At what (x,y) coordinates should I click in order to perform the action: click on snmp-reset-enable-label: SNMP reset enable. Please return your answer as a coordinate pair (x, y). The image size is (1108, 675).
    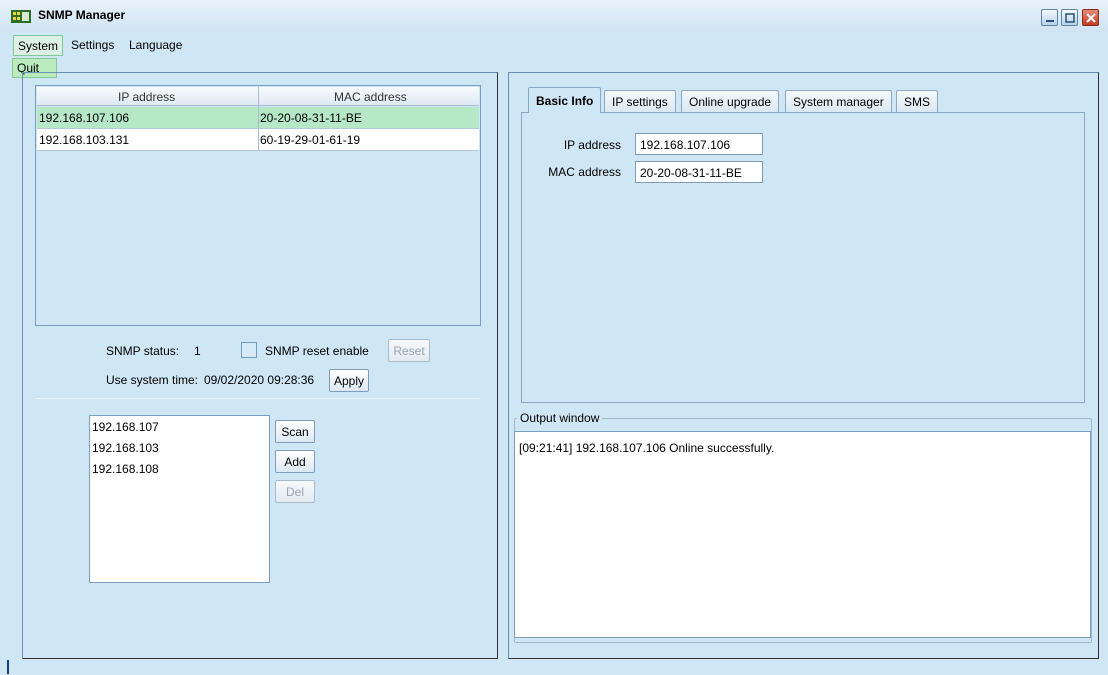
    Looking at the image, I should click on (317, 351).